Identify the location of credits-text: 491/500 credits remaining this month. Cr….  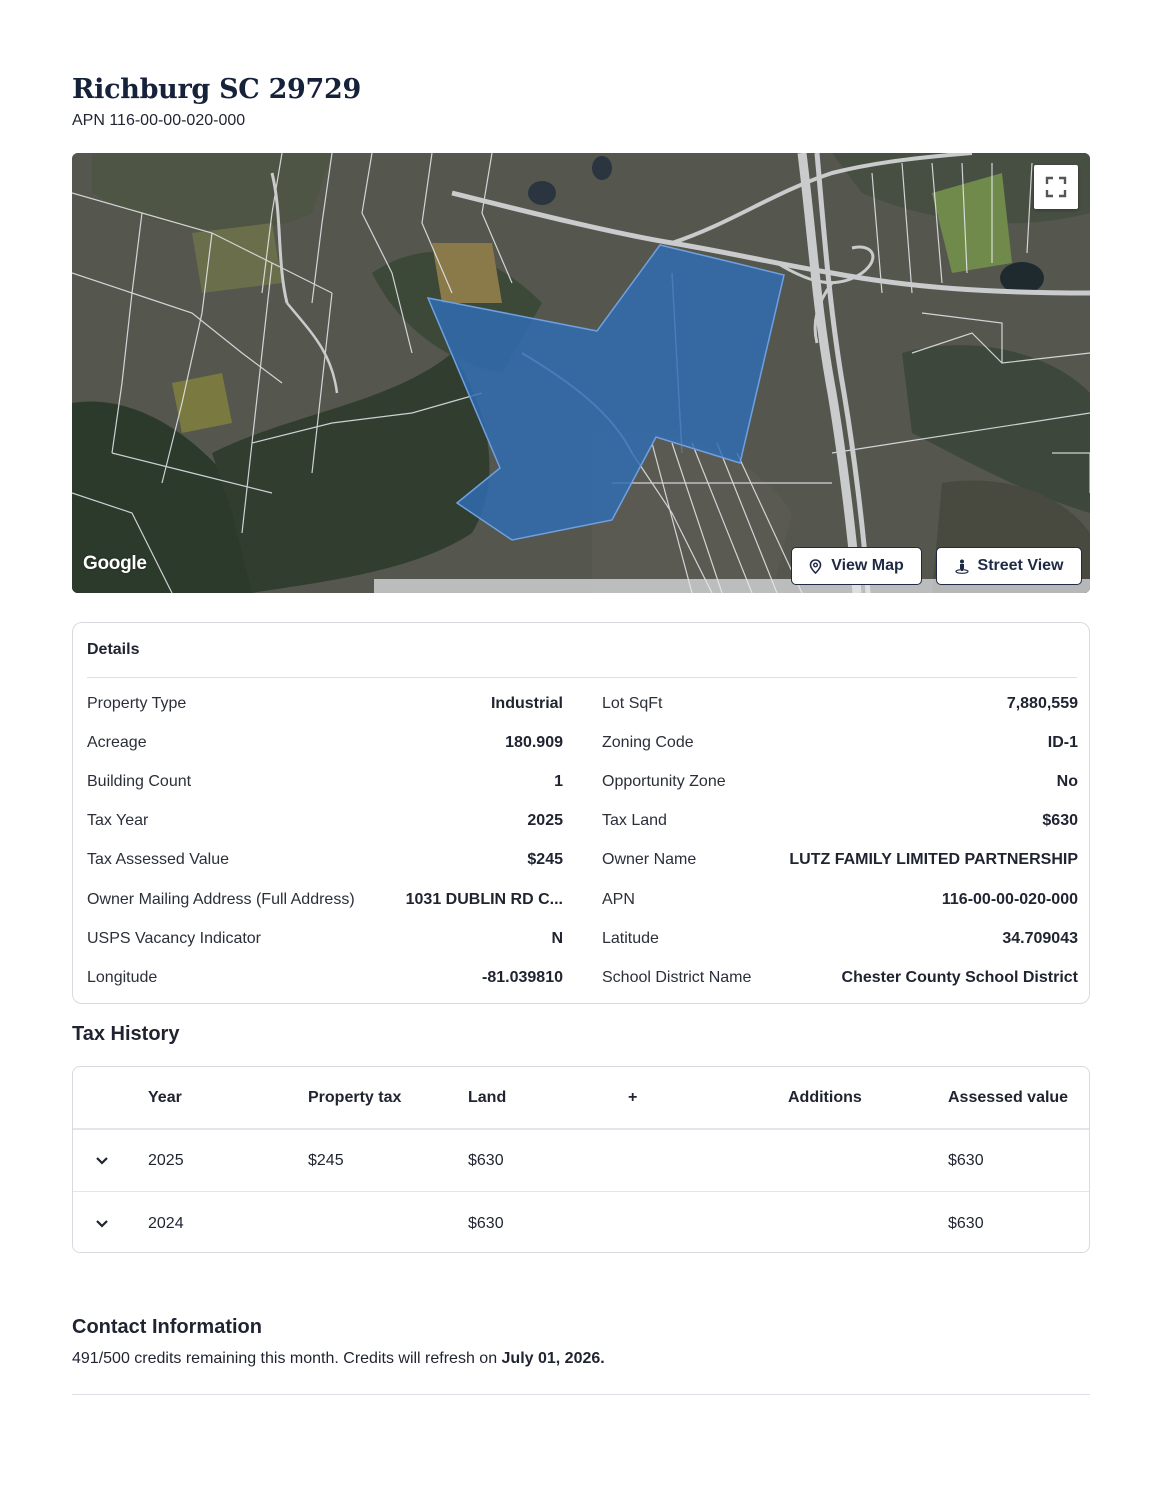
(287, 1358).